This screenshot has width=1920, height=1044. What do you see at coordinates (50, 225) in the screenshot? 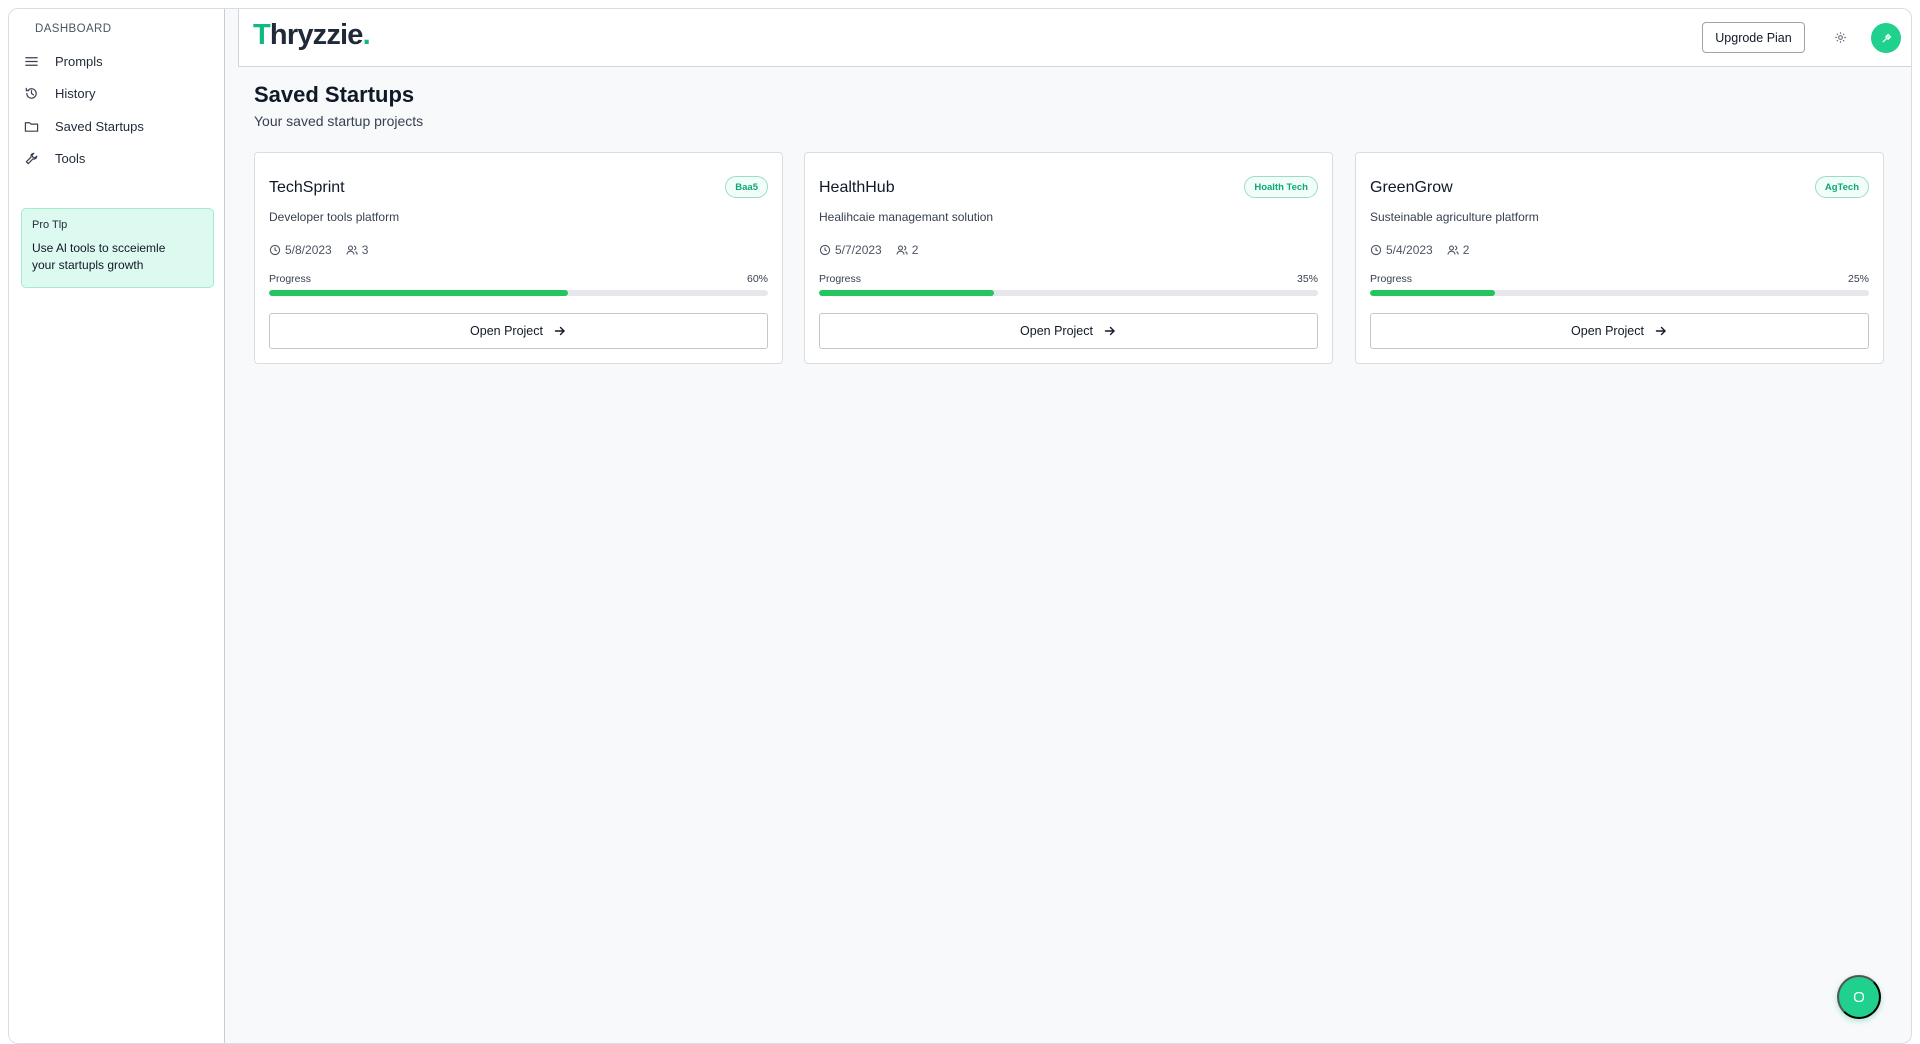
I see `pro-tip-title: Pro Tlp` at bounding box center [50, 225].